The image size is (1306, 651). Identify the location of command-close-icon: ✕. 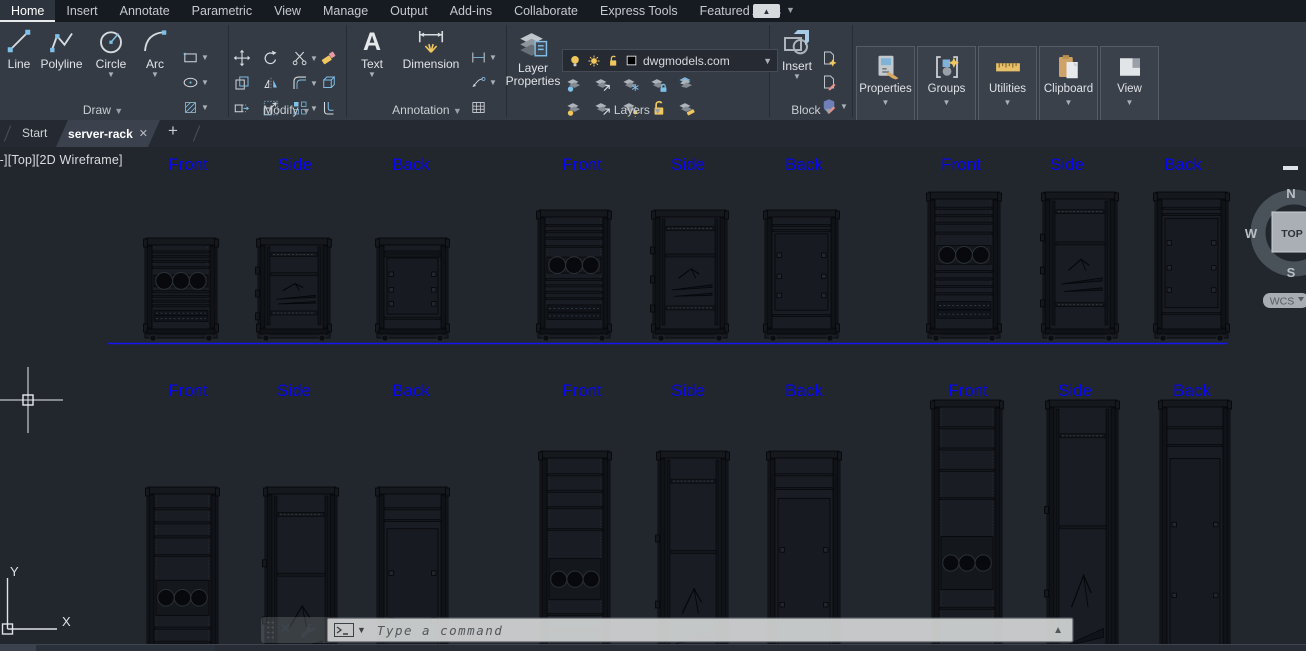
(285, 629).